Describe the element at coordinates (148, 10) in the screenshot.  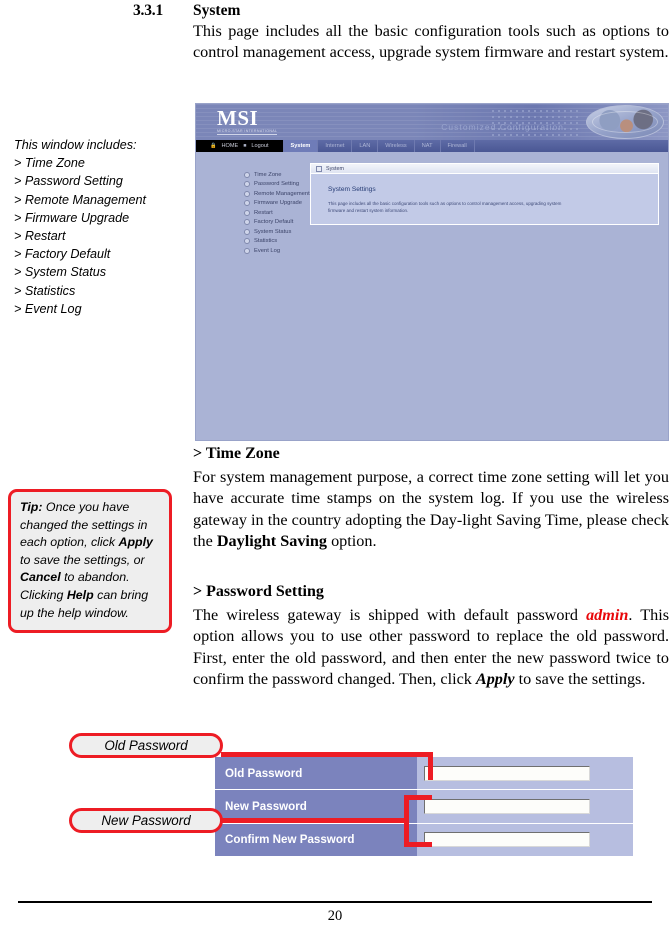
I see `section-number: 3.3.1` at that location.